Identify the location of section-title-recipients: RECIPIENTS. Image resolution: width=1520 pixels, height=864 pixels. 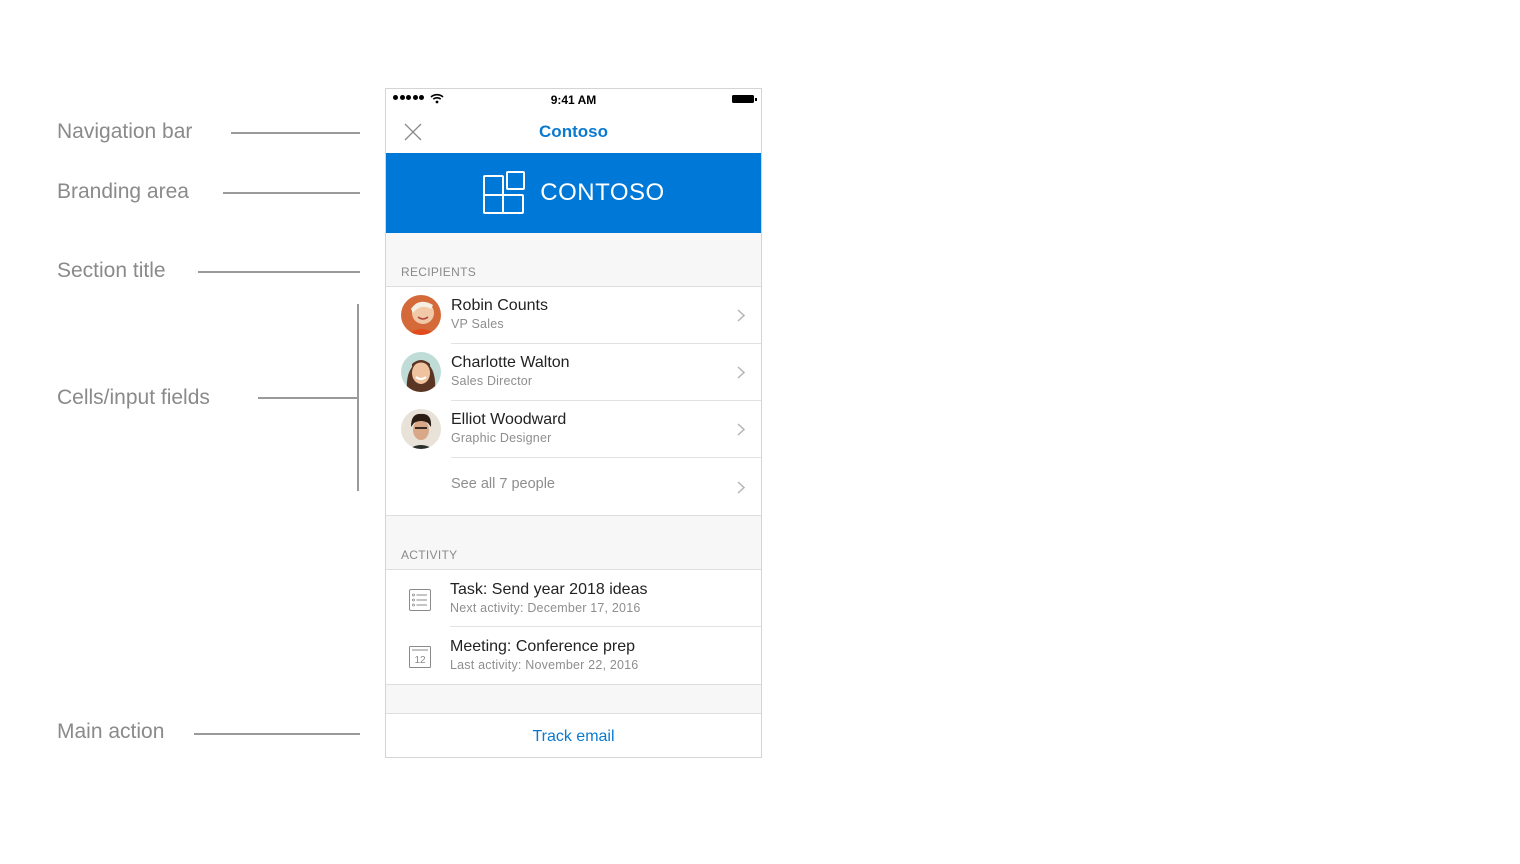
(573, 260).